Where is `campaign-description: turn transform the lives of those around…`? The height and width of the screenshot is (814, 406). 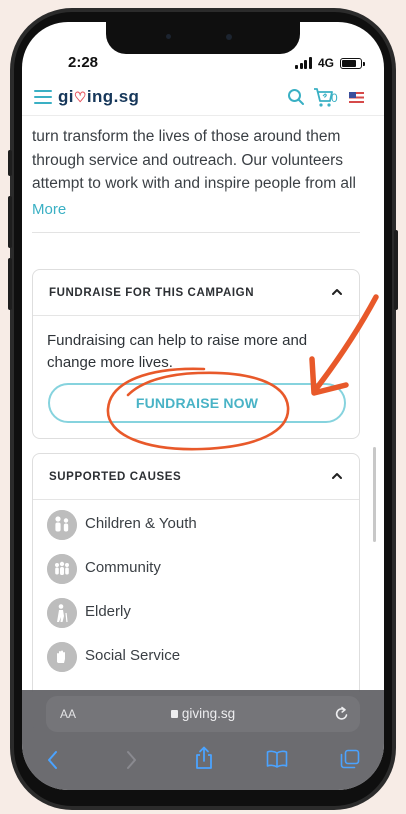 campaign-description: turn transform the lives of those around… is located at coordinates (198, 160).